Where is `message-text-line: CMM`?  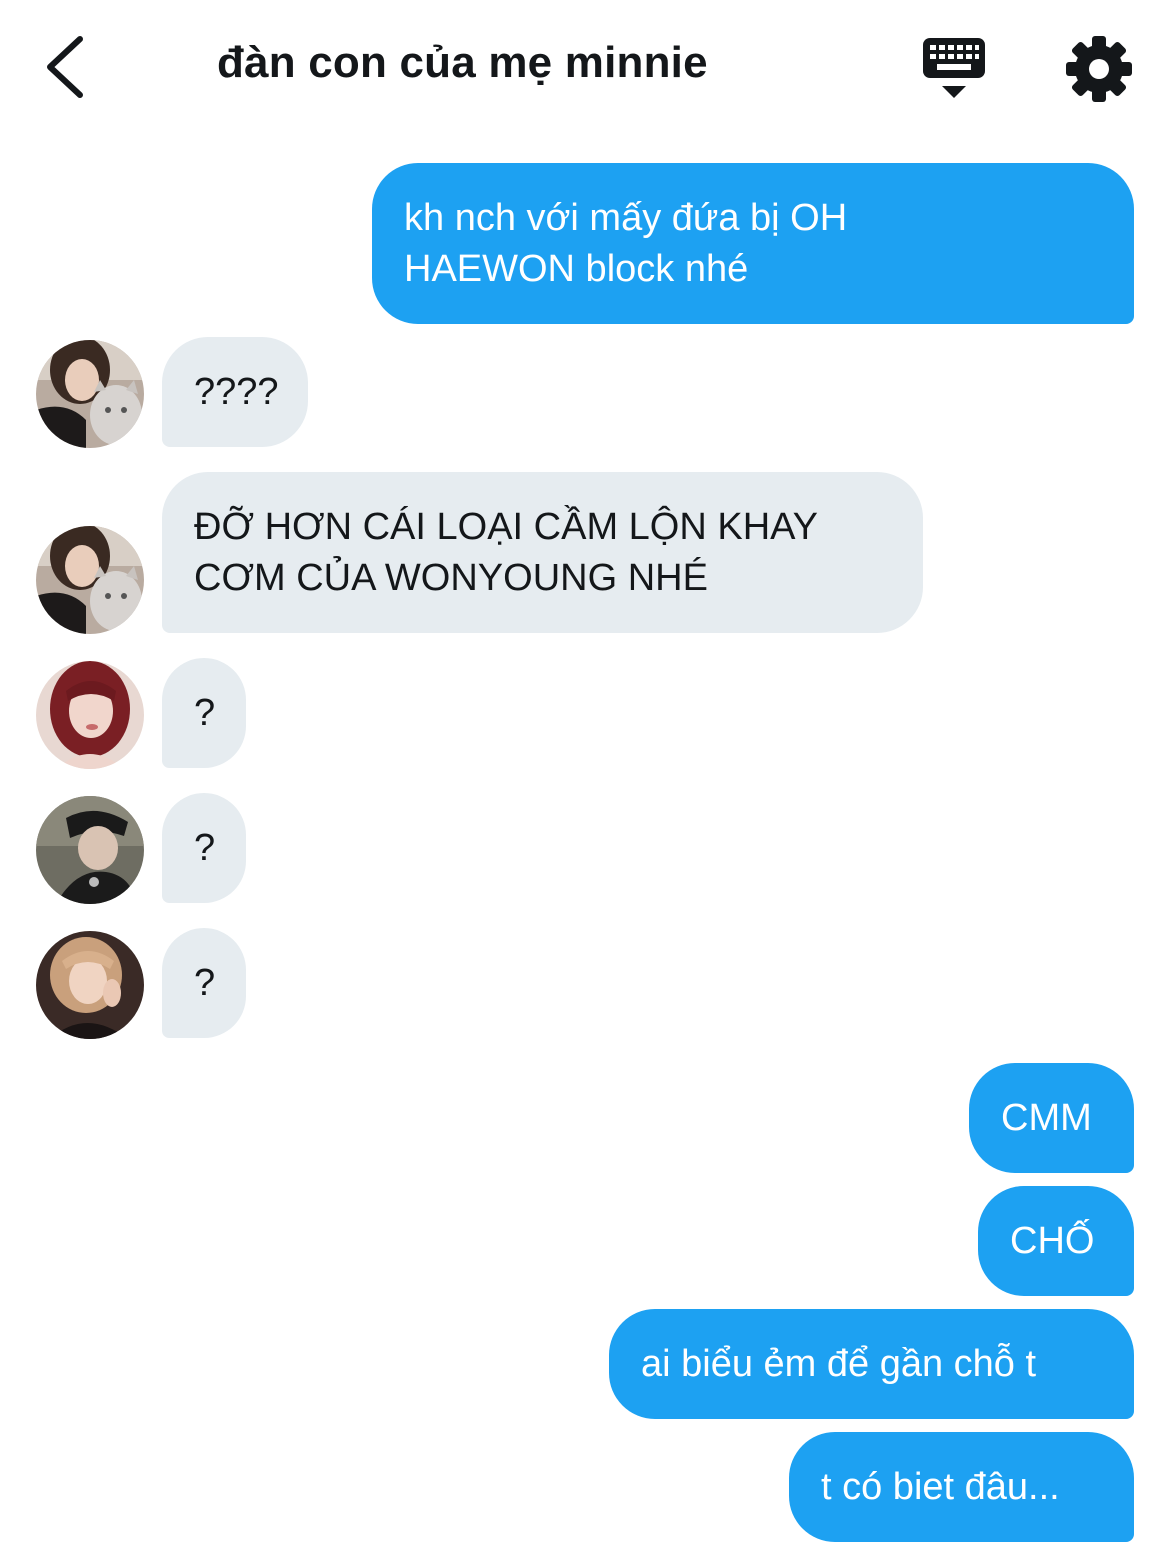 message-text-line: CMM is located at coordinates (1046, 1118).